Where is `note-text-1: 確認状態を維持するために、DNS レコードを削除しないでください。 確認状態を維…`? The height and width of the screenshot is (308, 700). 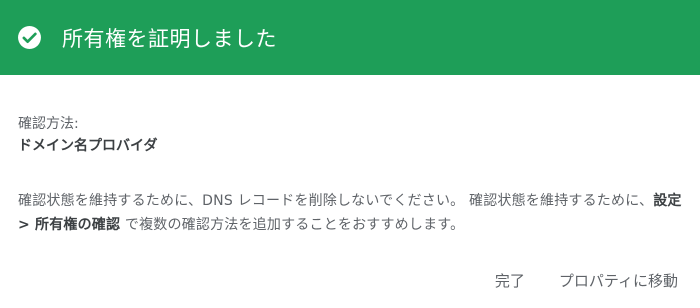
note-text-1: 確認状態を維持するために、DNS レコードを削除しないでください。 確認状態を維… is located at coordinates (336, 201).